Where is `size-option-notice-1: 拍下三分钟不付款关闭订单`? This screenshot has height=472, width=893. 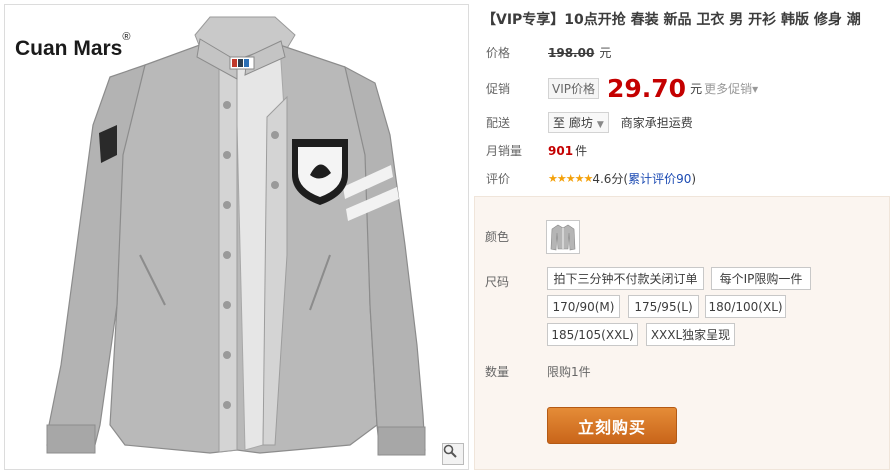
size-option-notice-1: 拍下三分钟不付款关闭订单 is located at coordinates (625, 278).